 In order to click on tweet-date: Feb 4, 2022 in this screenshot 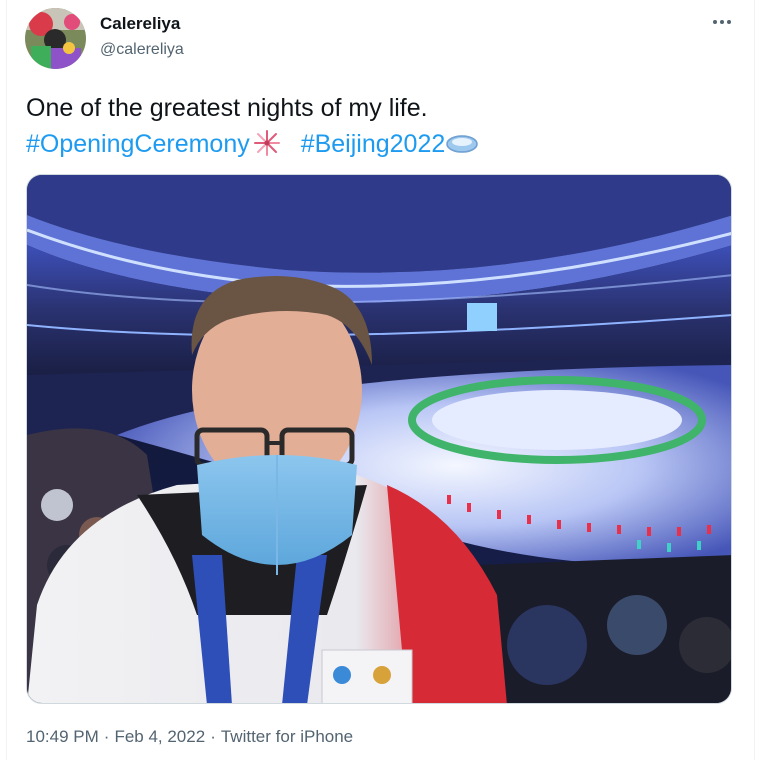, I will do `click(159, 736)`.